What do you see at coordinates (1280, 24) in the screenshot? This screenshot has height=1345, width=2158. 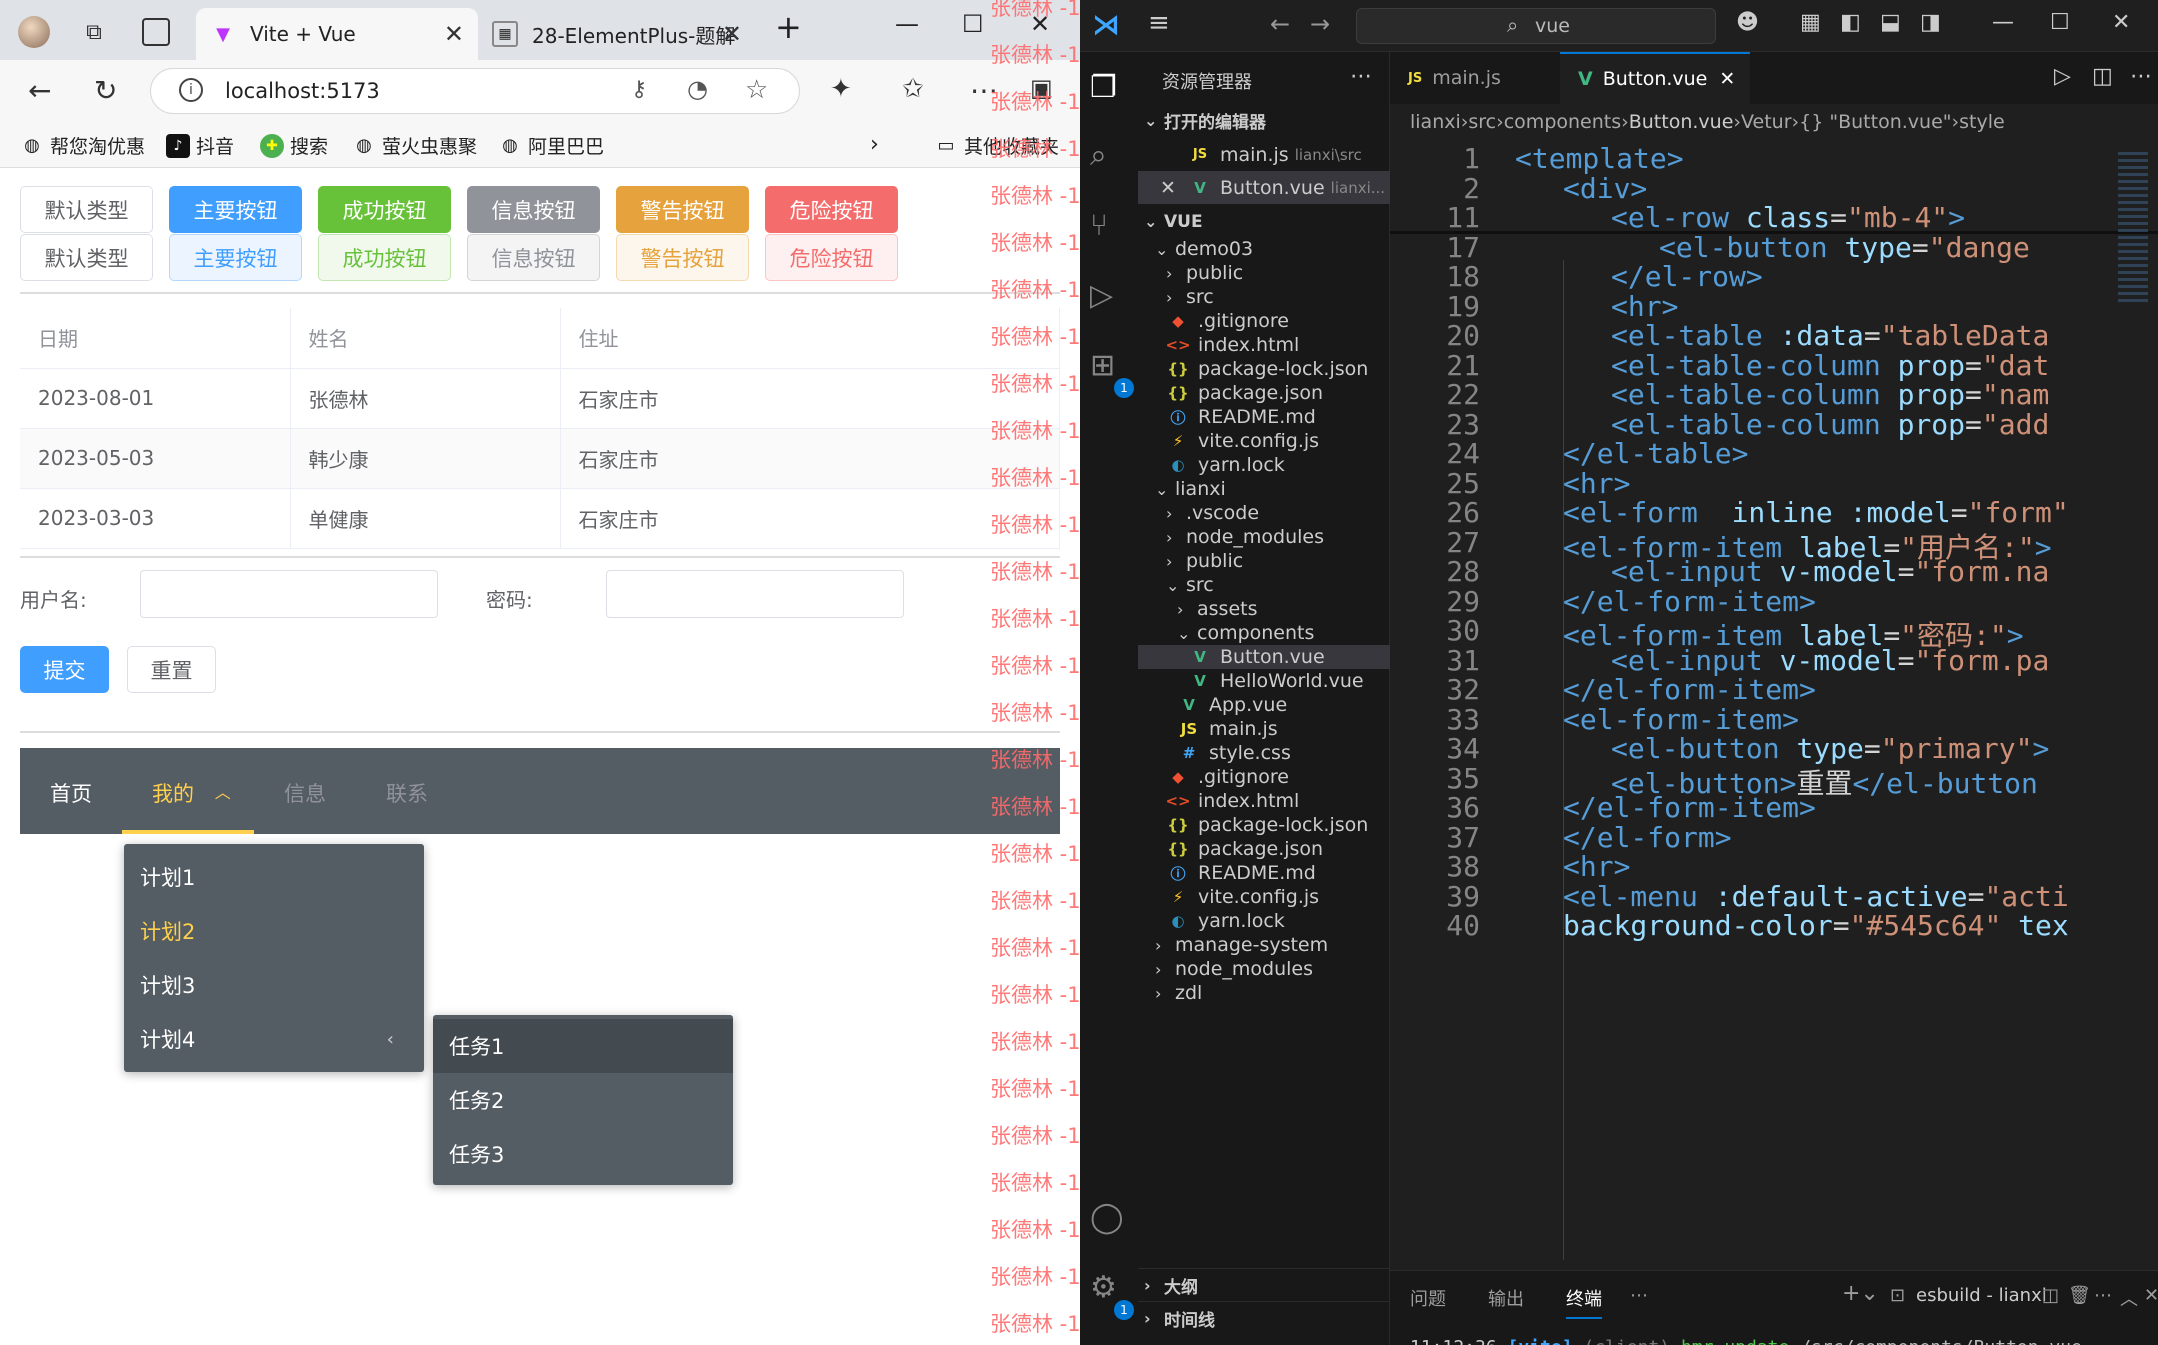 I see `back-arrow-icon: ←` at bounding box center [1280, 24].